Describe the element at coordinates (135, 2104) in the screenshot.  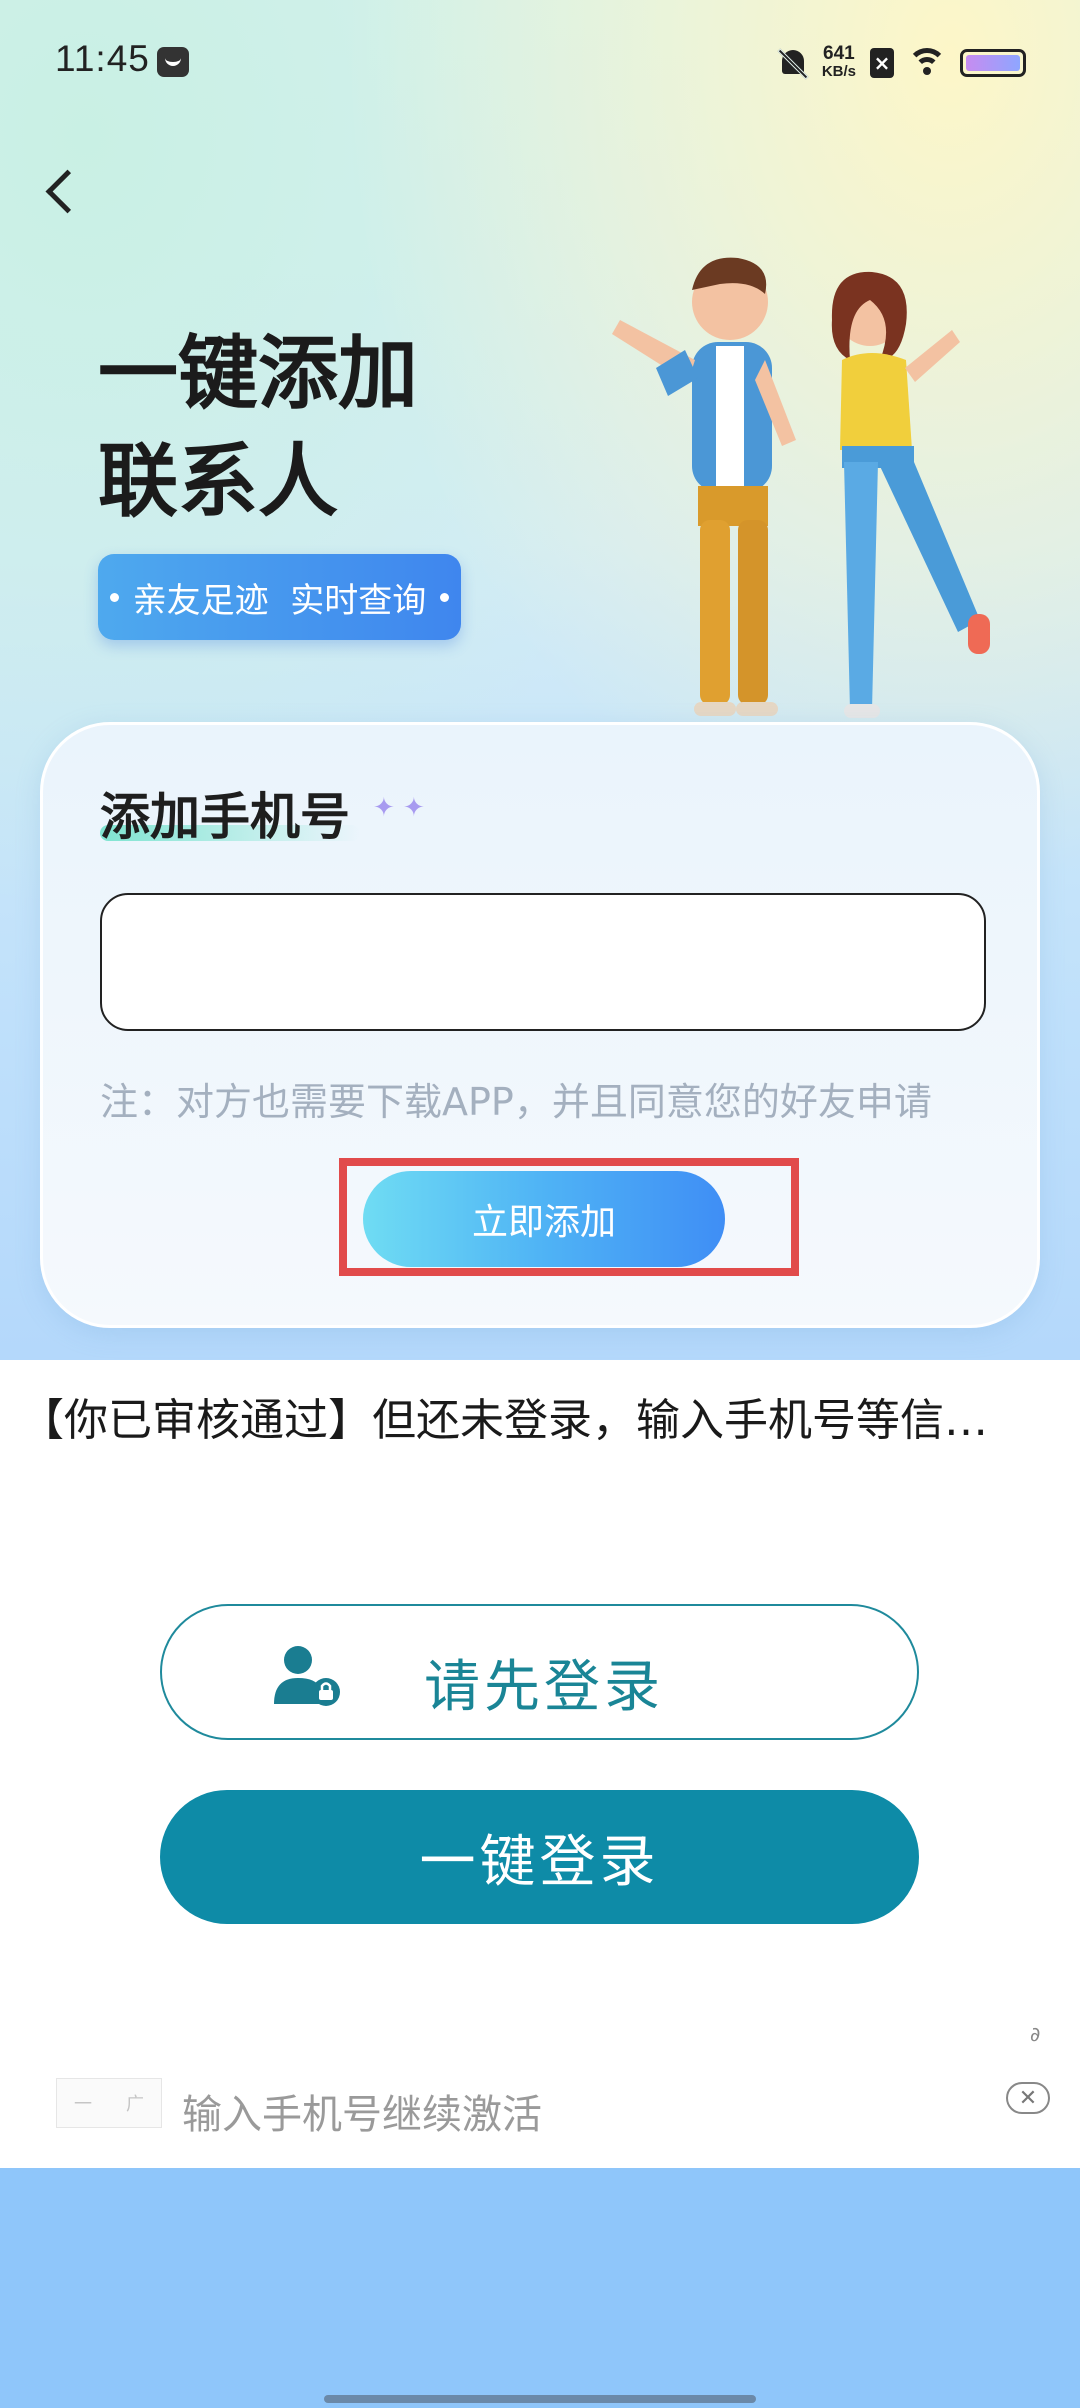
I see `ad-logo-text-right: 广` at that location.